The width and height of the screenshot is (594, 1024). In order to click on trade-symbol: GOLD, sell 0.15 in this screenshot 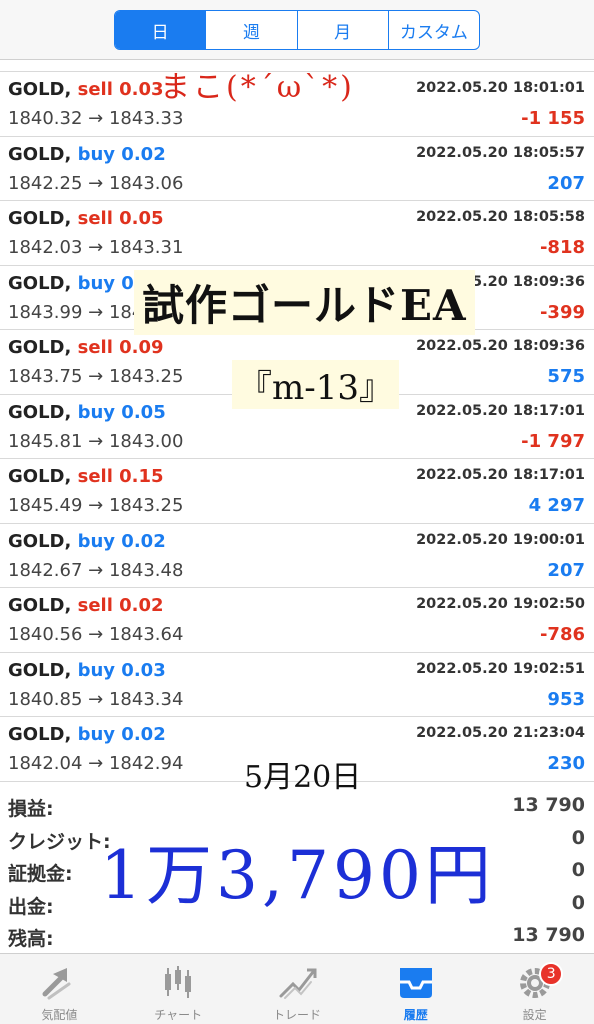, I will do `click(86, 476)`.